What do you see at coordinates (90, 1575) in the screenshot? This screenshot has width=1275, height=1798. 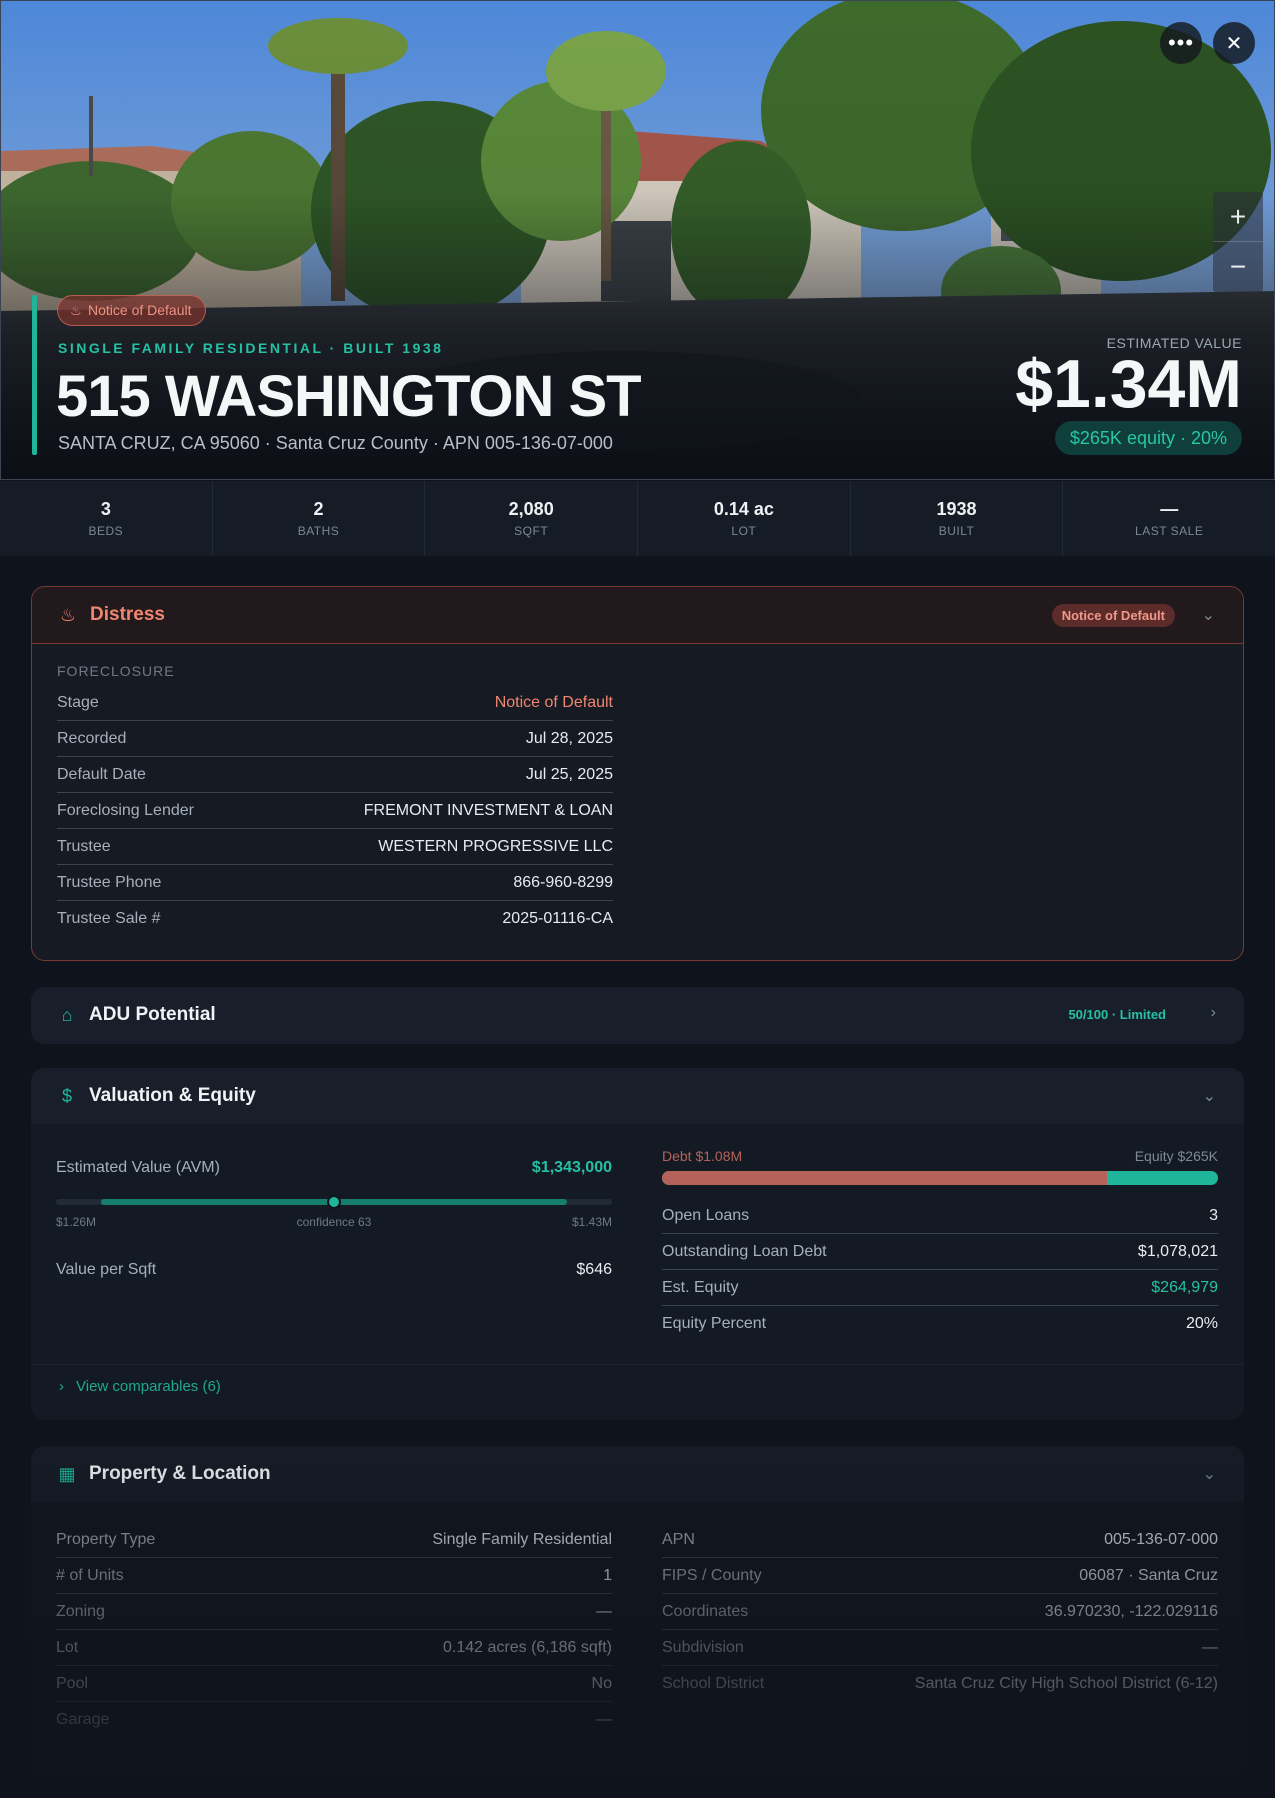 I see `kv-key: # of Units` at bounding box center [90, 1575].